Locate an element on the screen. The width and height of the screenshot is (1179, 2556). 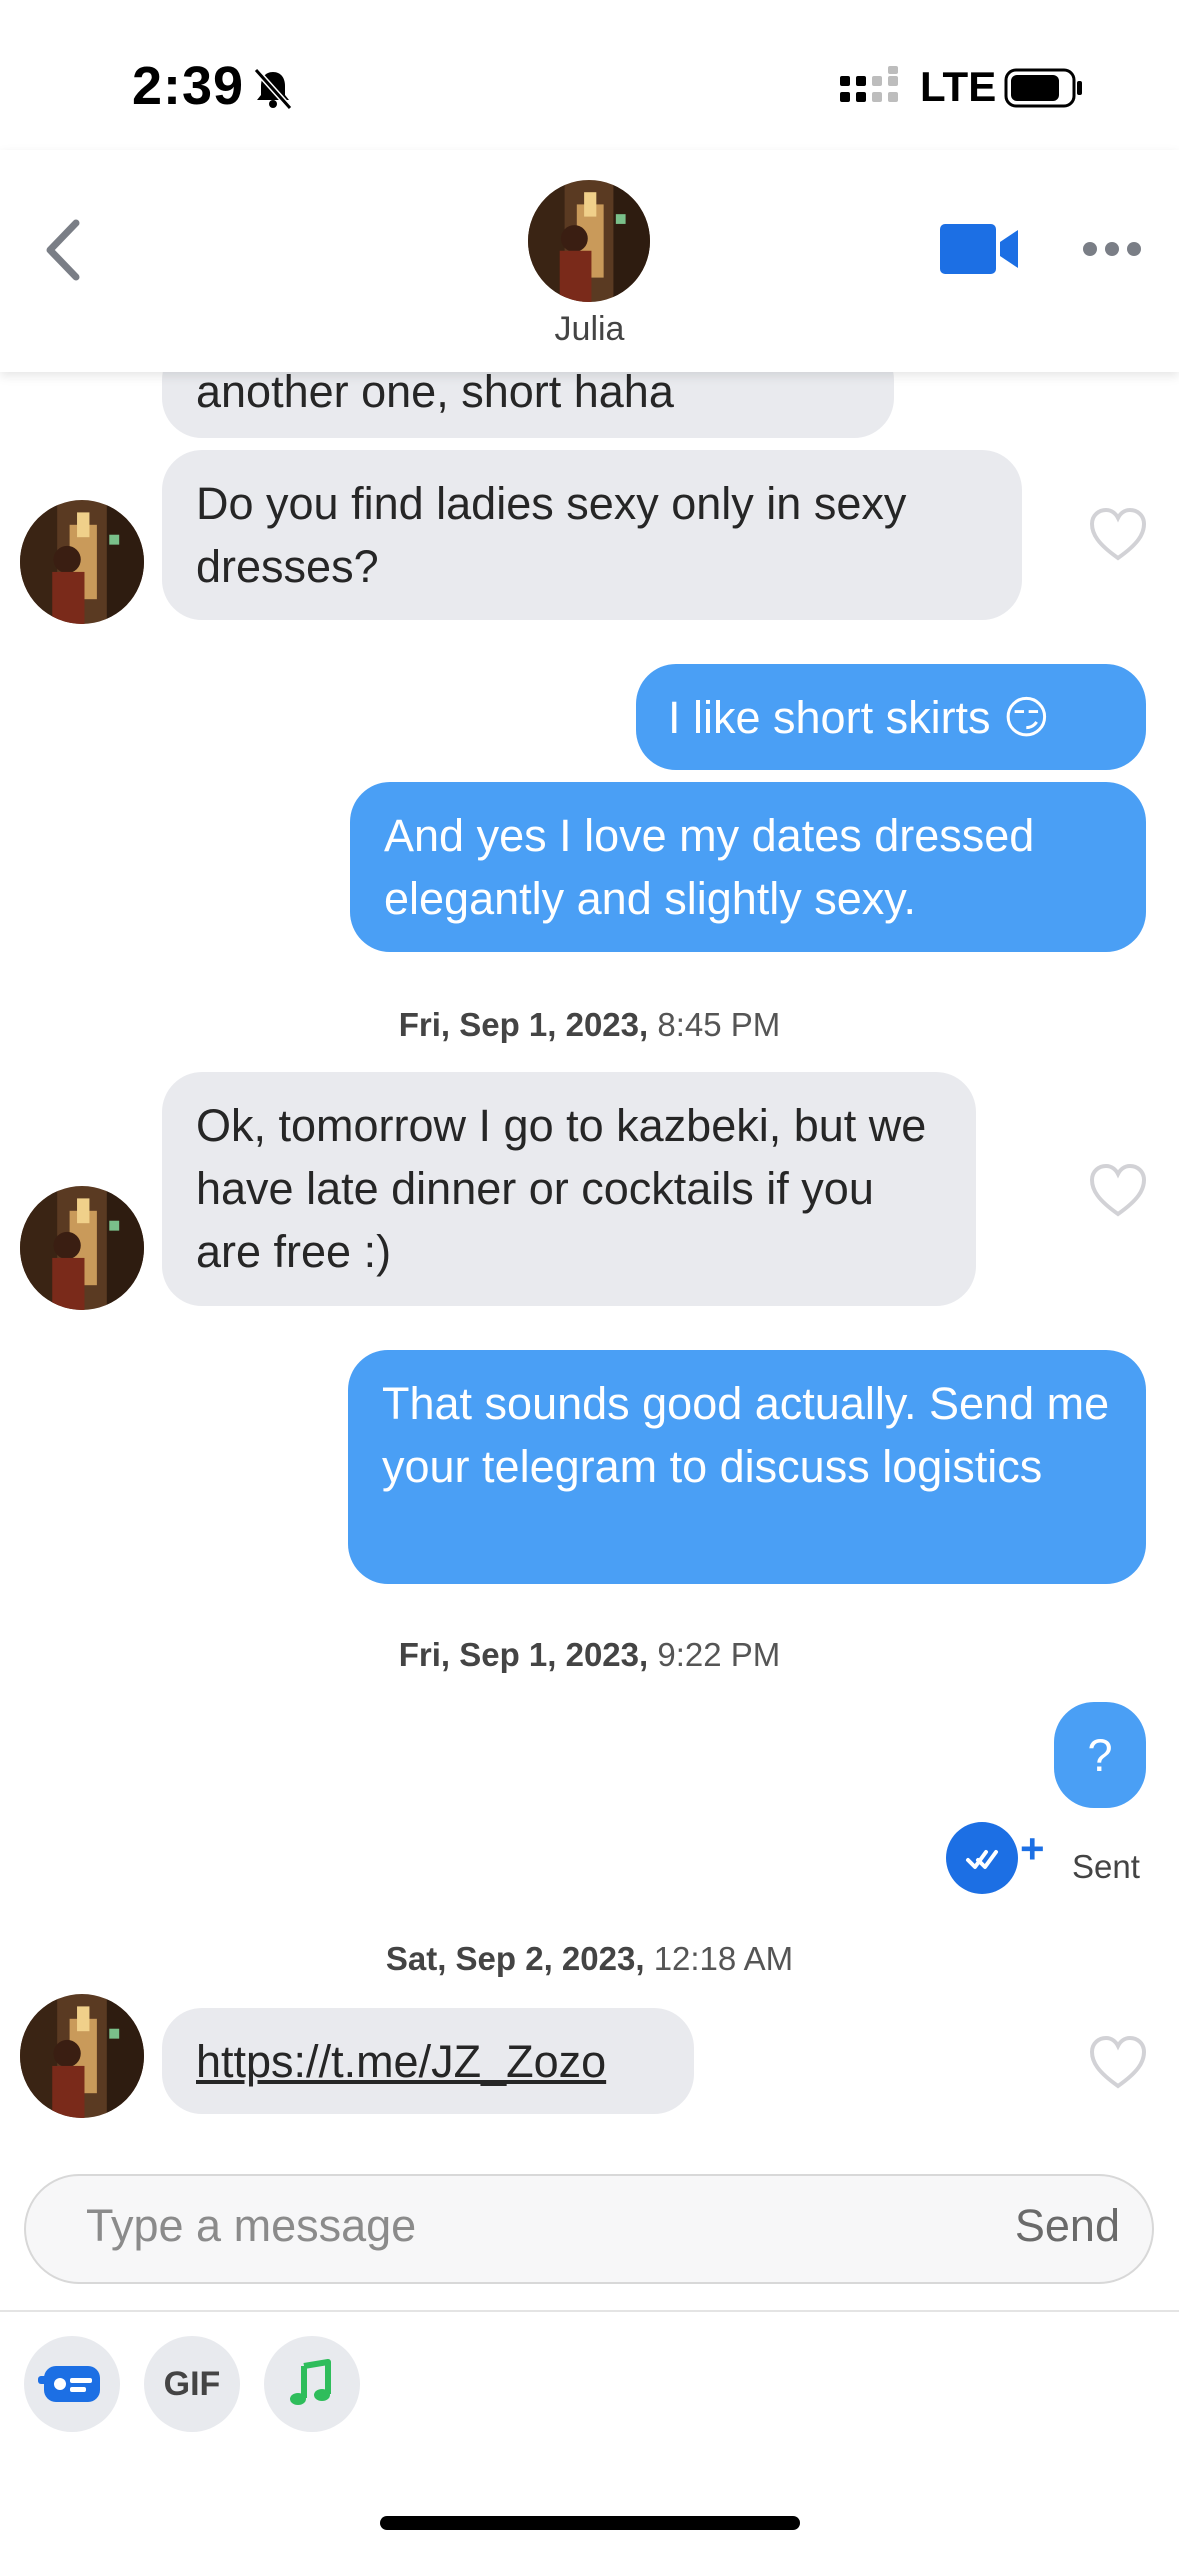
timestamp: Fri, Sep 1, 2023, 9:22 PM is located at coordinates (589, 1655).